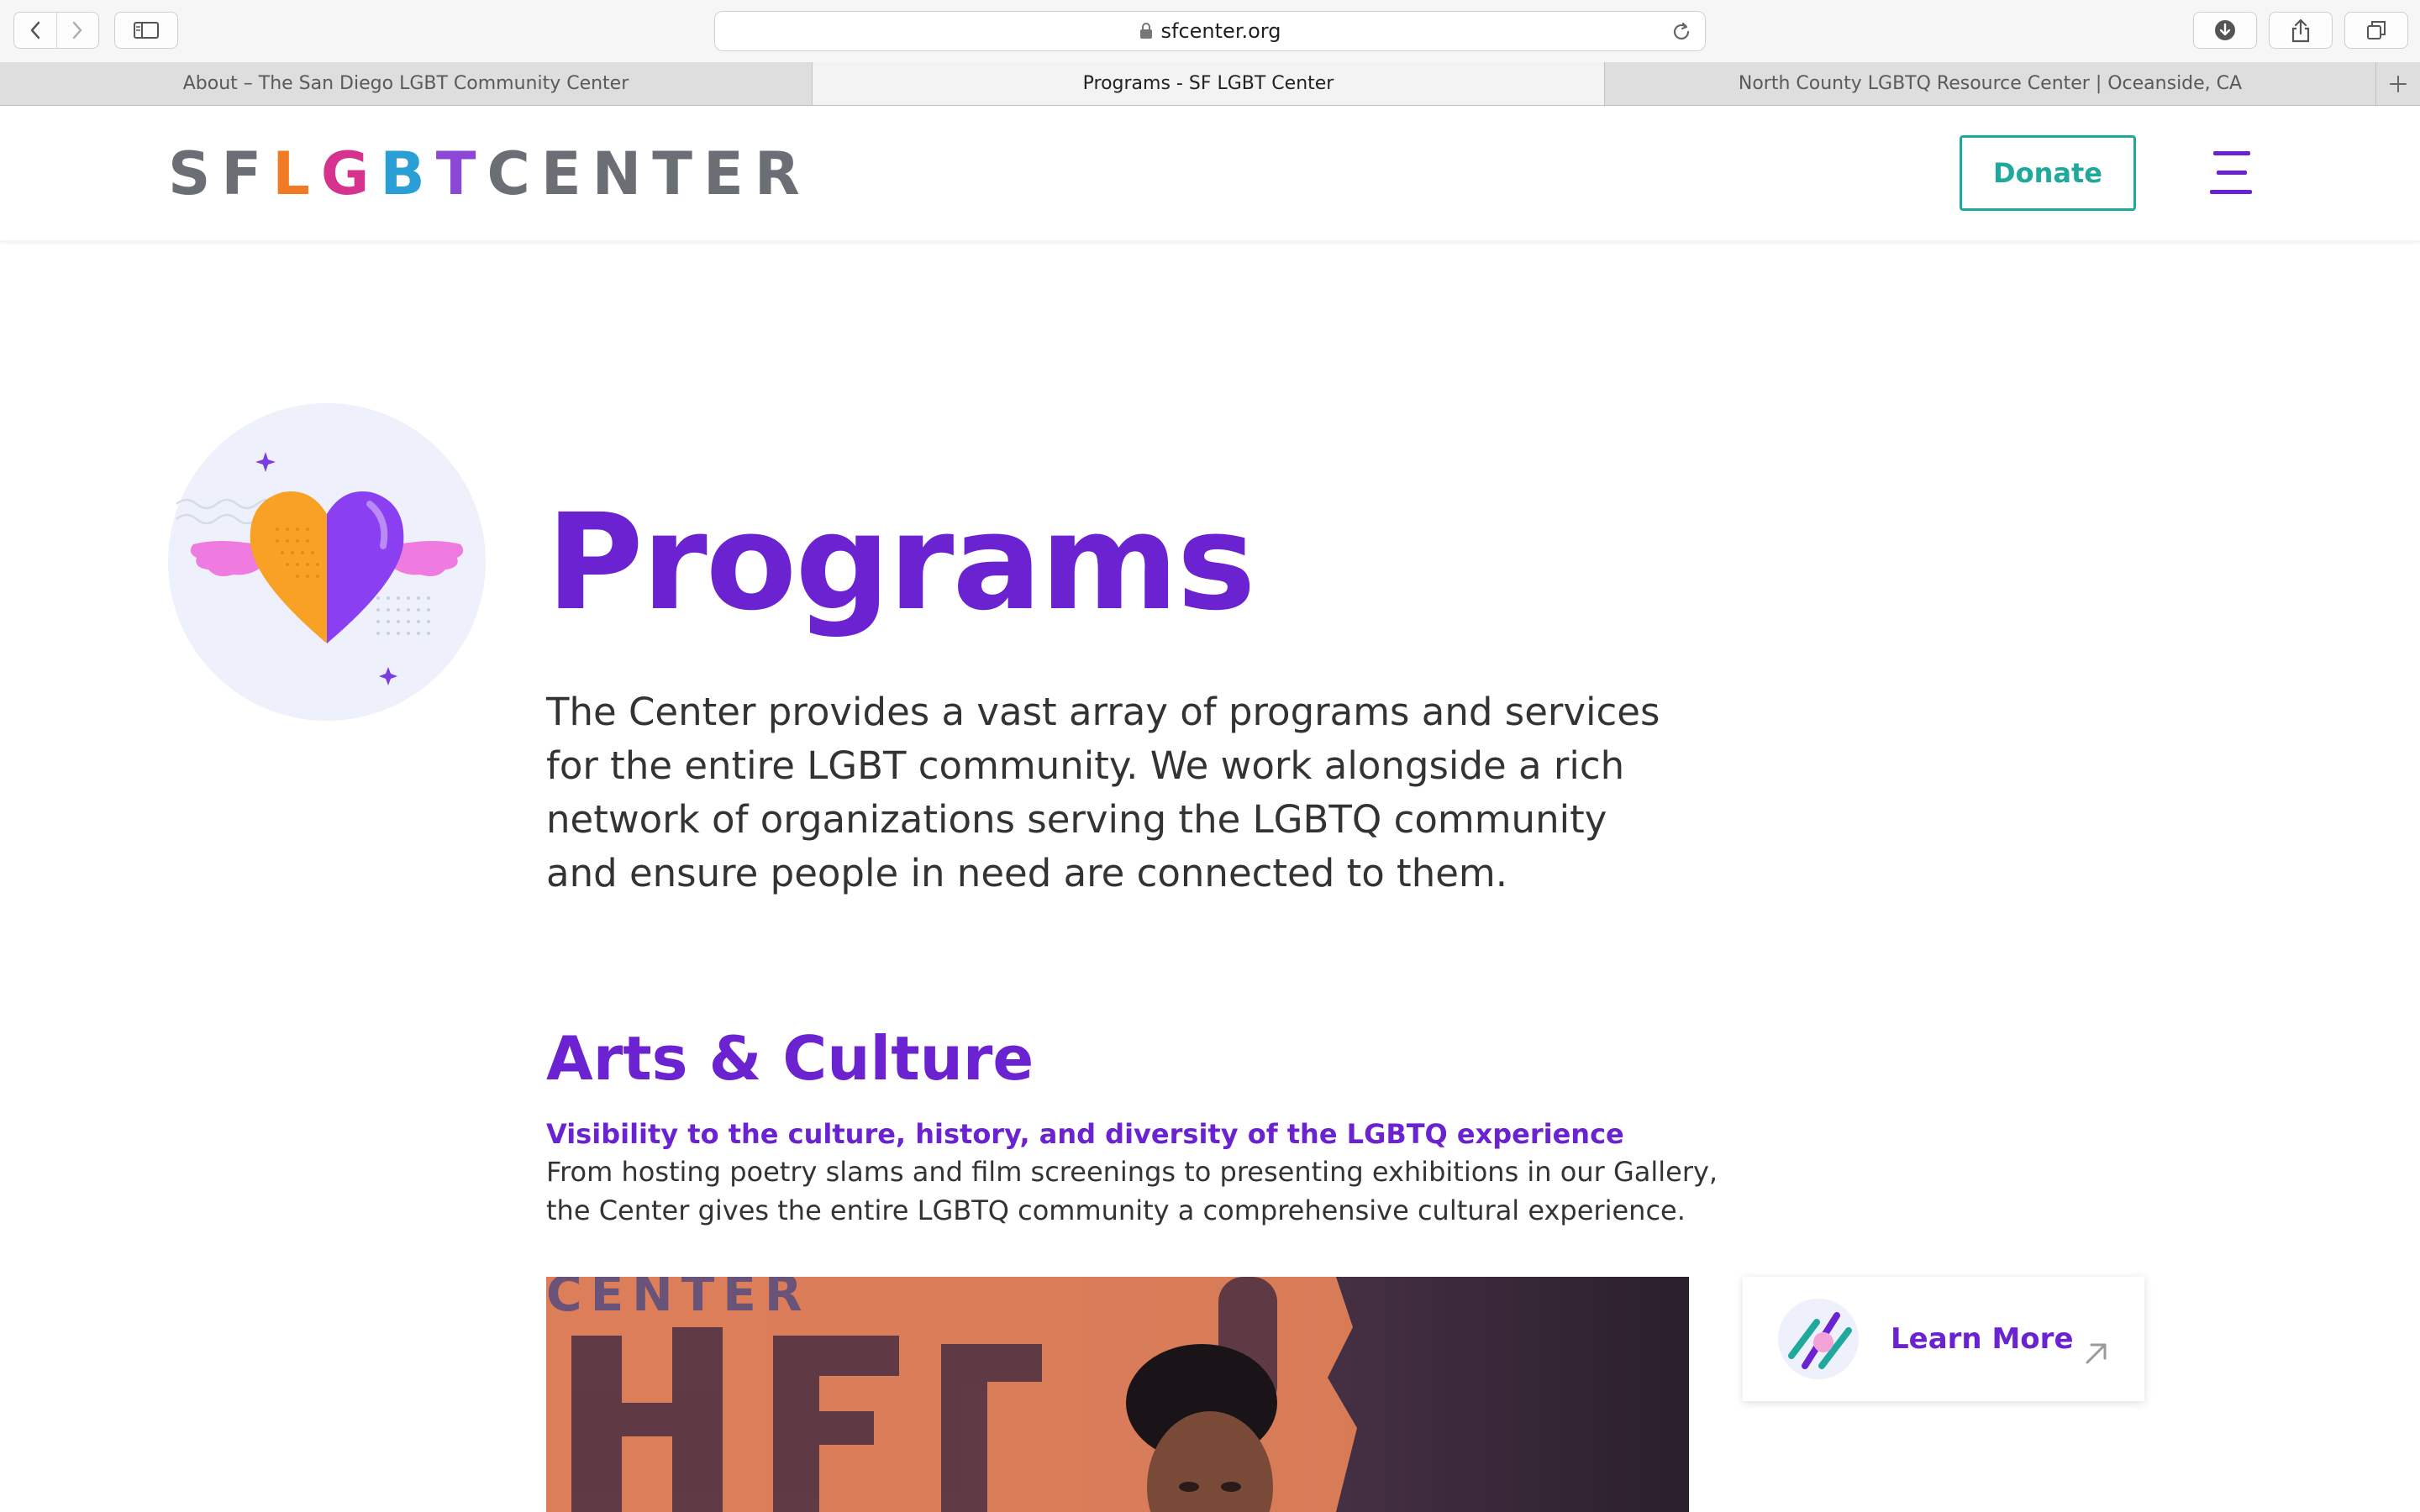 This screenshot has height=1512, width=2420. I want to click on forward-button, so click(77, 30).